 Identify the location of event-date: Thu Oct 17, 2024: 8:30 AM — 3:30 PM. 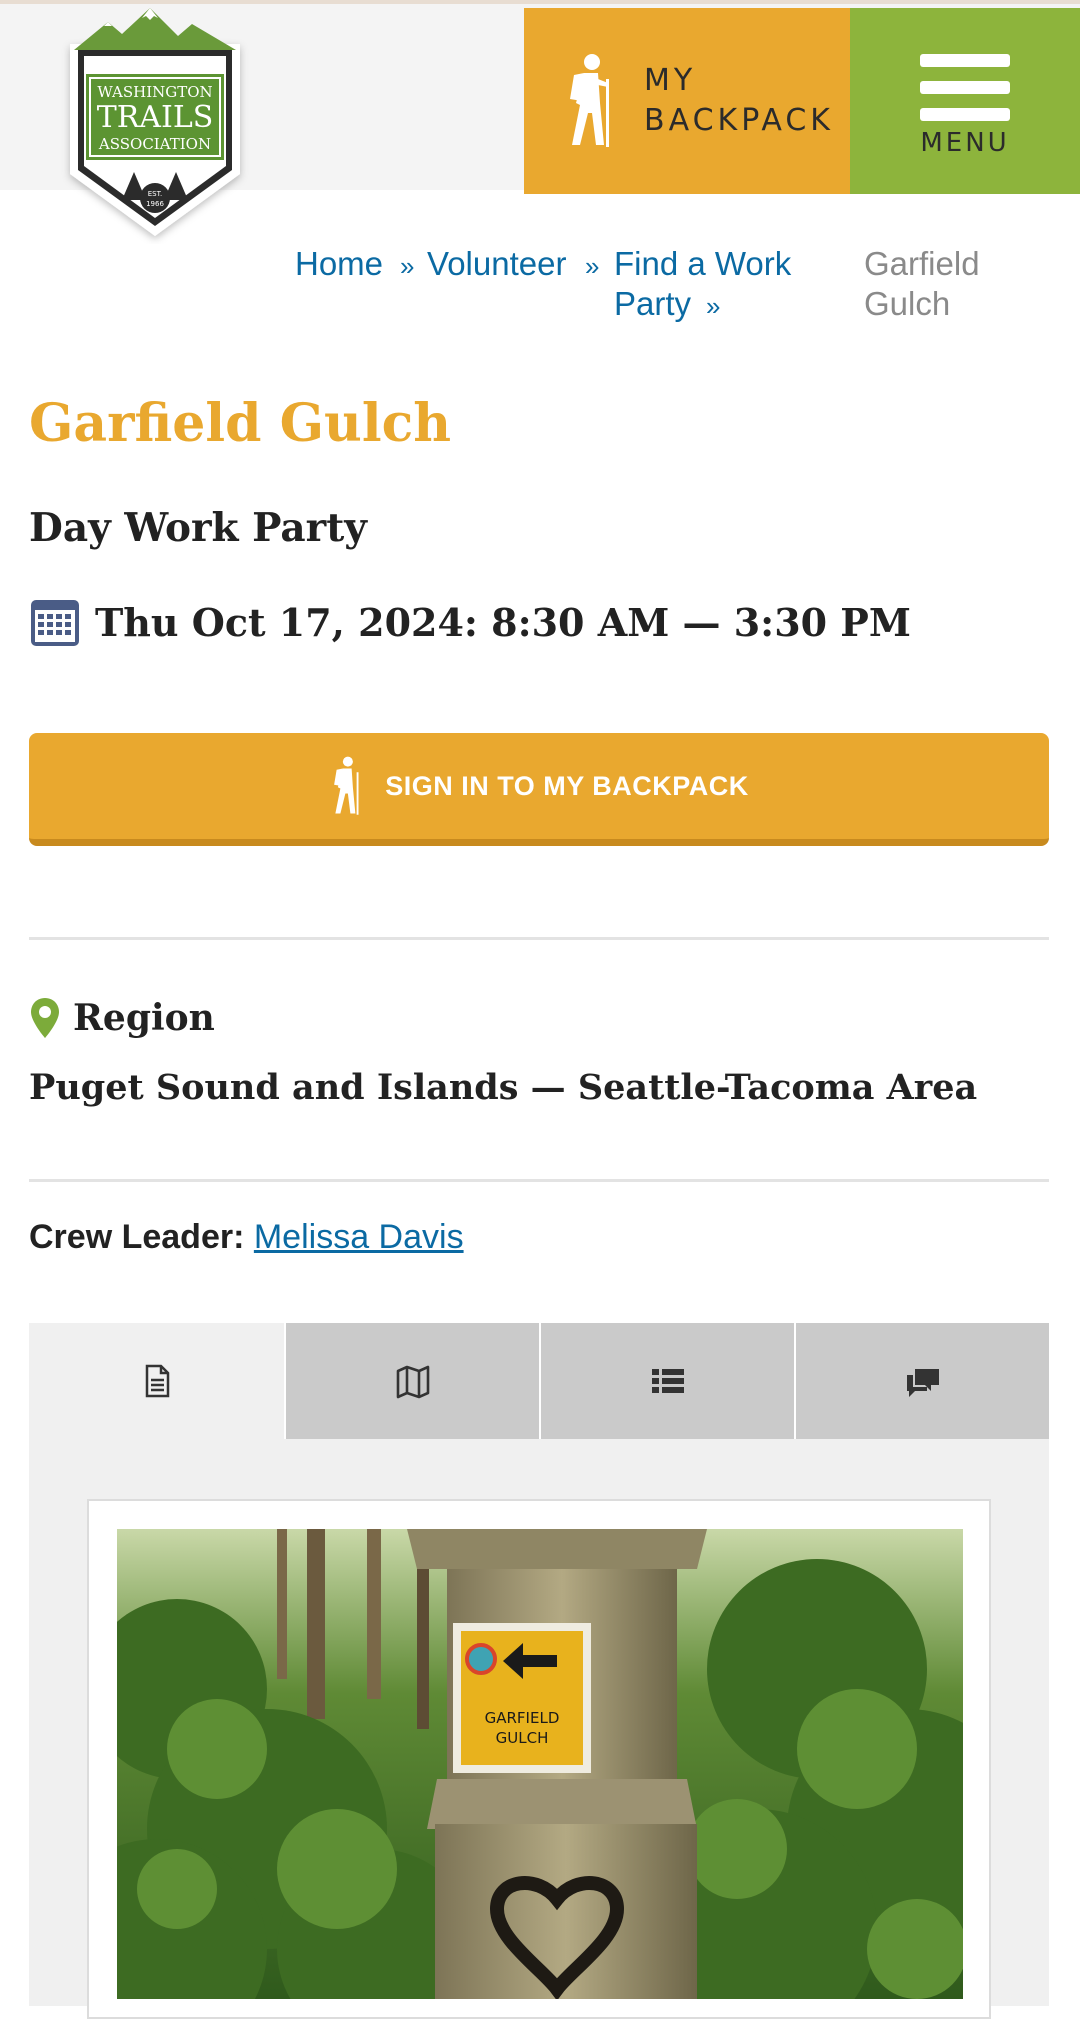
(503, 622).